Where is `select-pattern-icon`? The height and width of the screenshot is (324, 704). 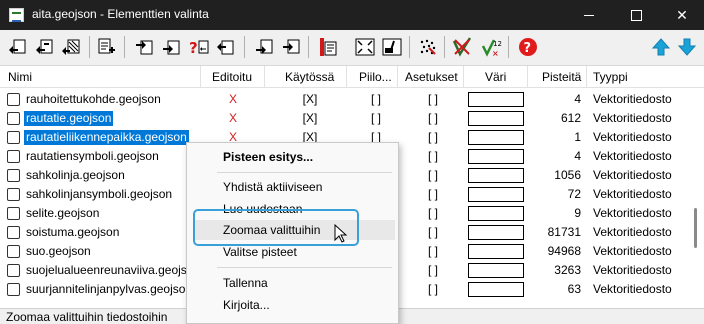 select-pattern-icon is located at coordinates (71, 47).